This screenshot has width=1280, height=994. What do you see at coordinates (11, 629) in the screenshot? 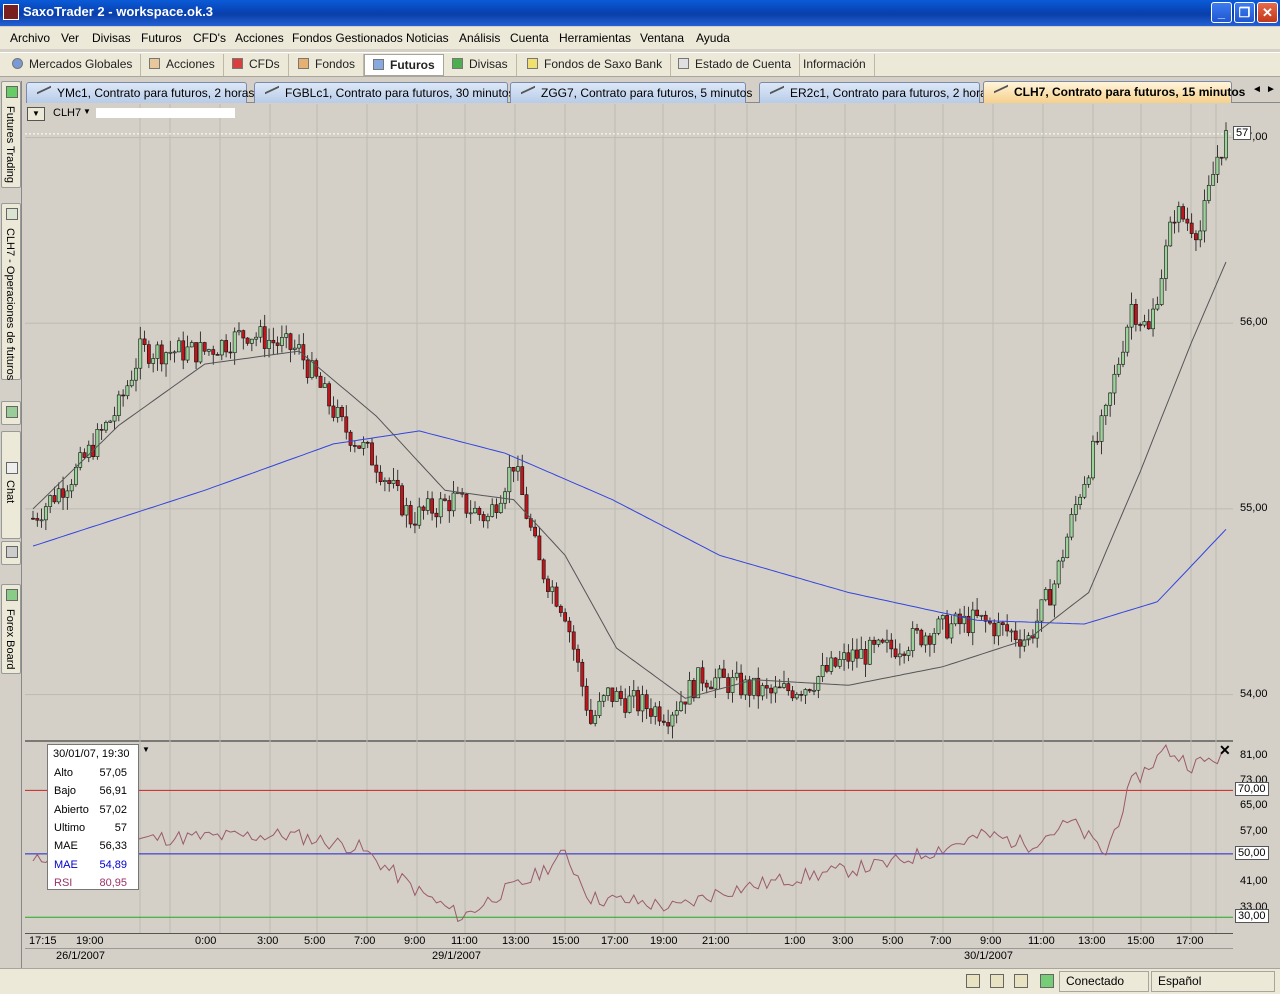
I see `sidebar-forex-board: Forex Board` at bounding box center [11, 629].